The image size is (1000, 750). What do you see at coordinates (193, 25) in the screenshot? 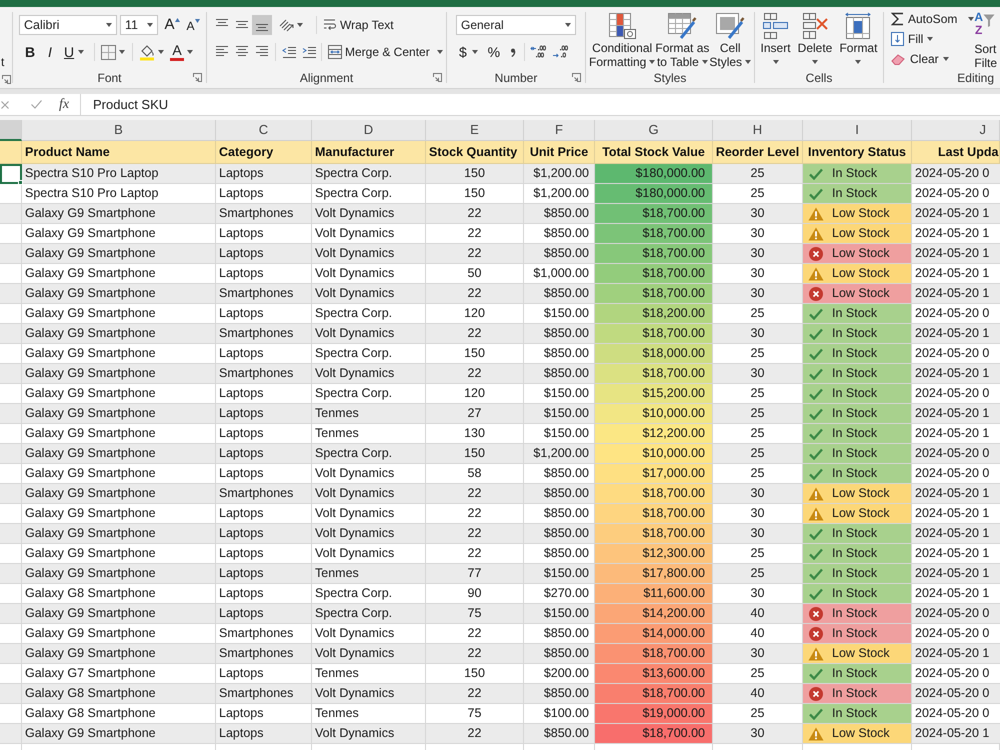
I see `shrink-font-button: A` at bounding box center [193, 25].